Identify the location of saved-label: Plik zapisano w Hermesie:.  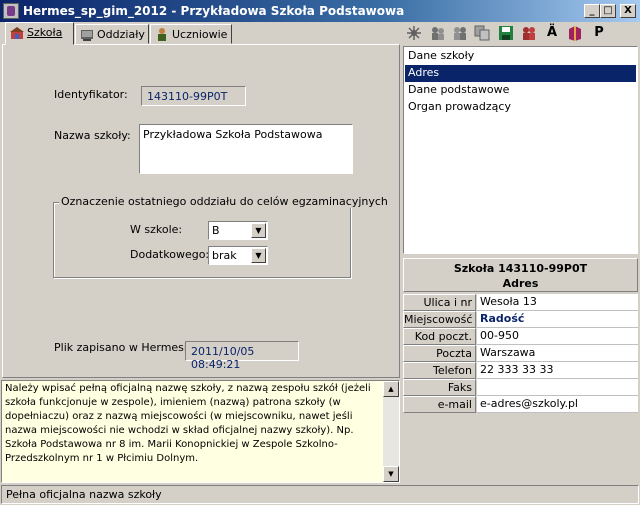
(126, 347).